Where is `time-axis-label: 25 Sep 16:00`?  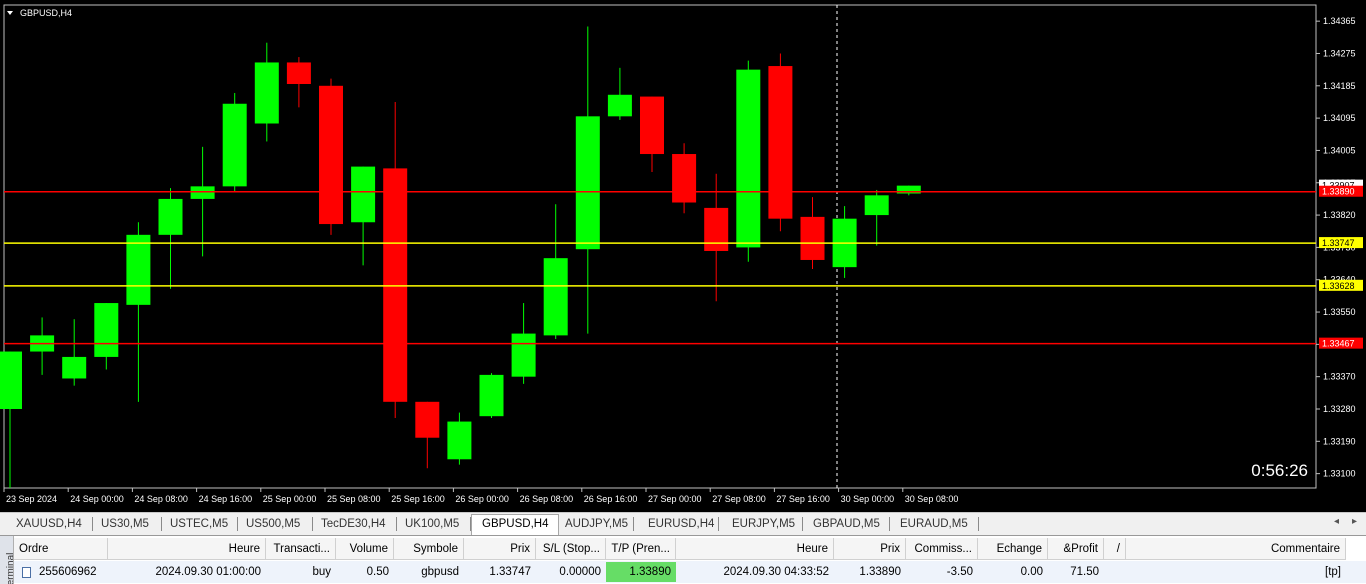 time-axis-label: 25 Sep 16:00 is located at coordinates (418, 499).